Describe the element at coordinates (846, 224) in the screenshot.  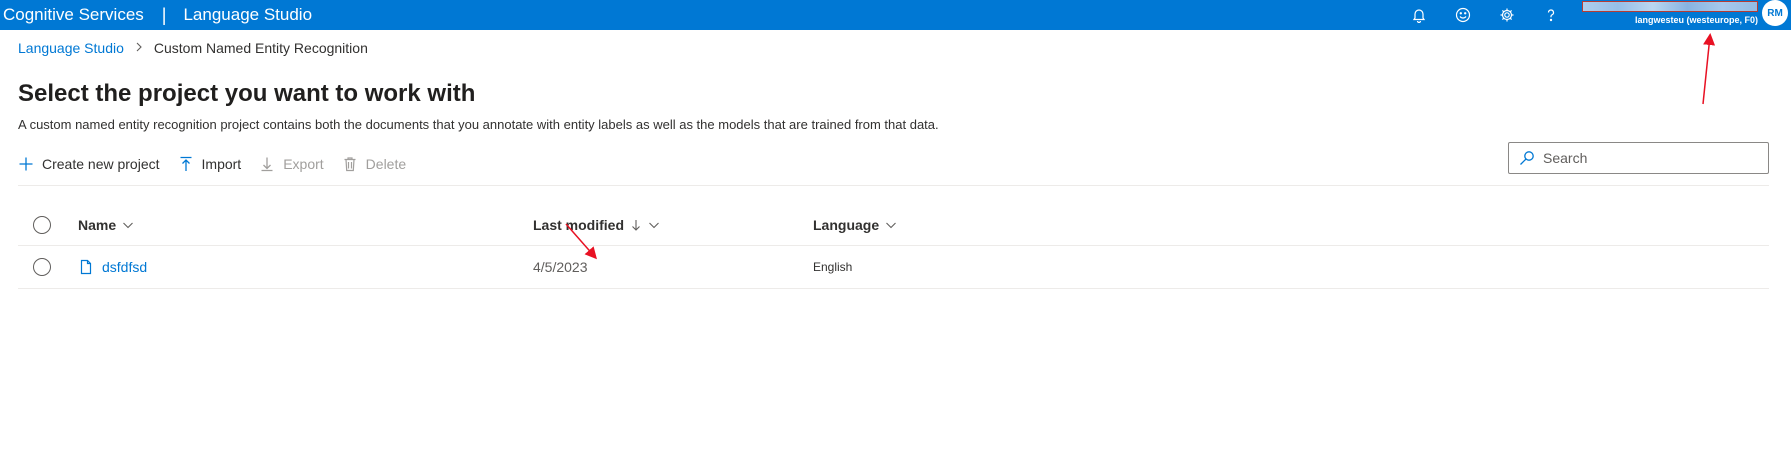
I see `column-header-language-label: Language` at that location.